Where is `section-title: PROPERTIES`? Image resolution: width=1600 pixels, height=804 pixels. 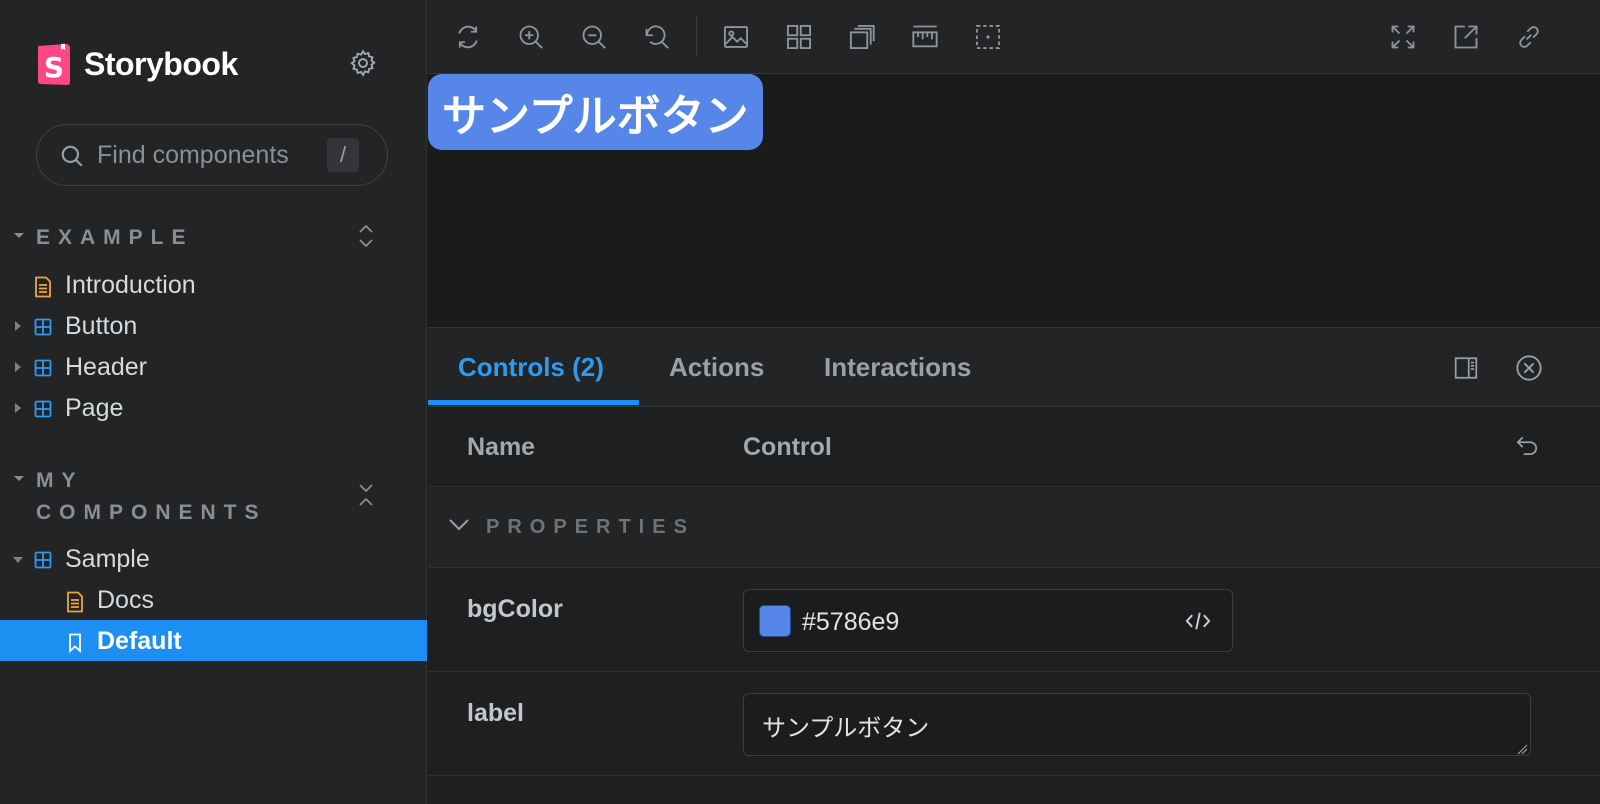 section-title: PROPERTIES is located at coordinates (590, 527).